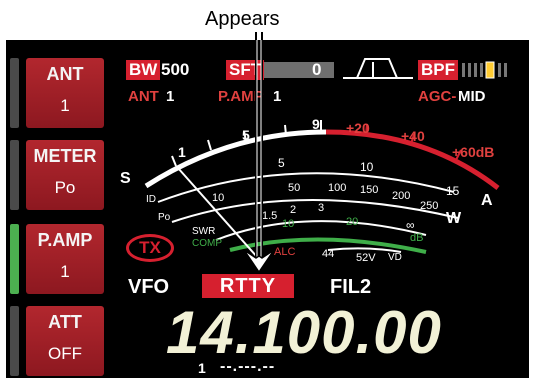 Image resolution: width=535 pixels, height=378 pixels. What do you see at coordinates (413, 136) in the screenshot?
I see `s-tick-plus40: +40` at bounding box center [413, 136].